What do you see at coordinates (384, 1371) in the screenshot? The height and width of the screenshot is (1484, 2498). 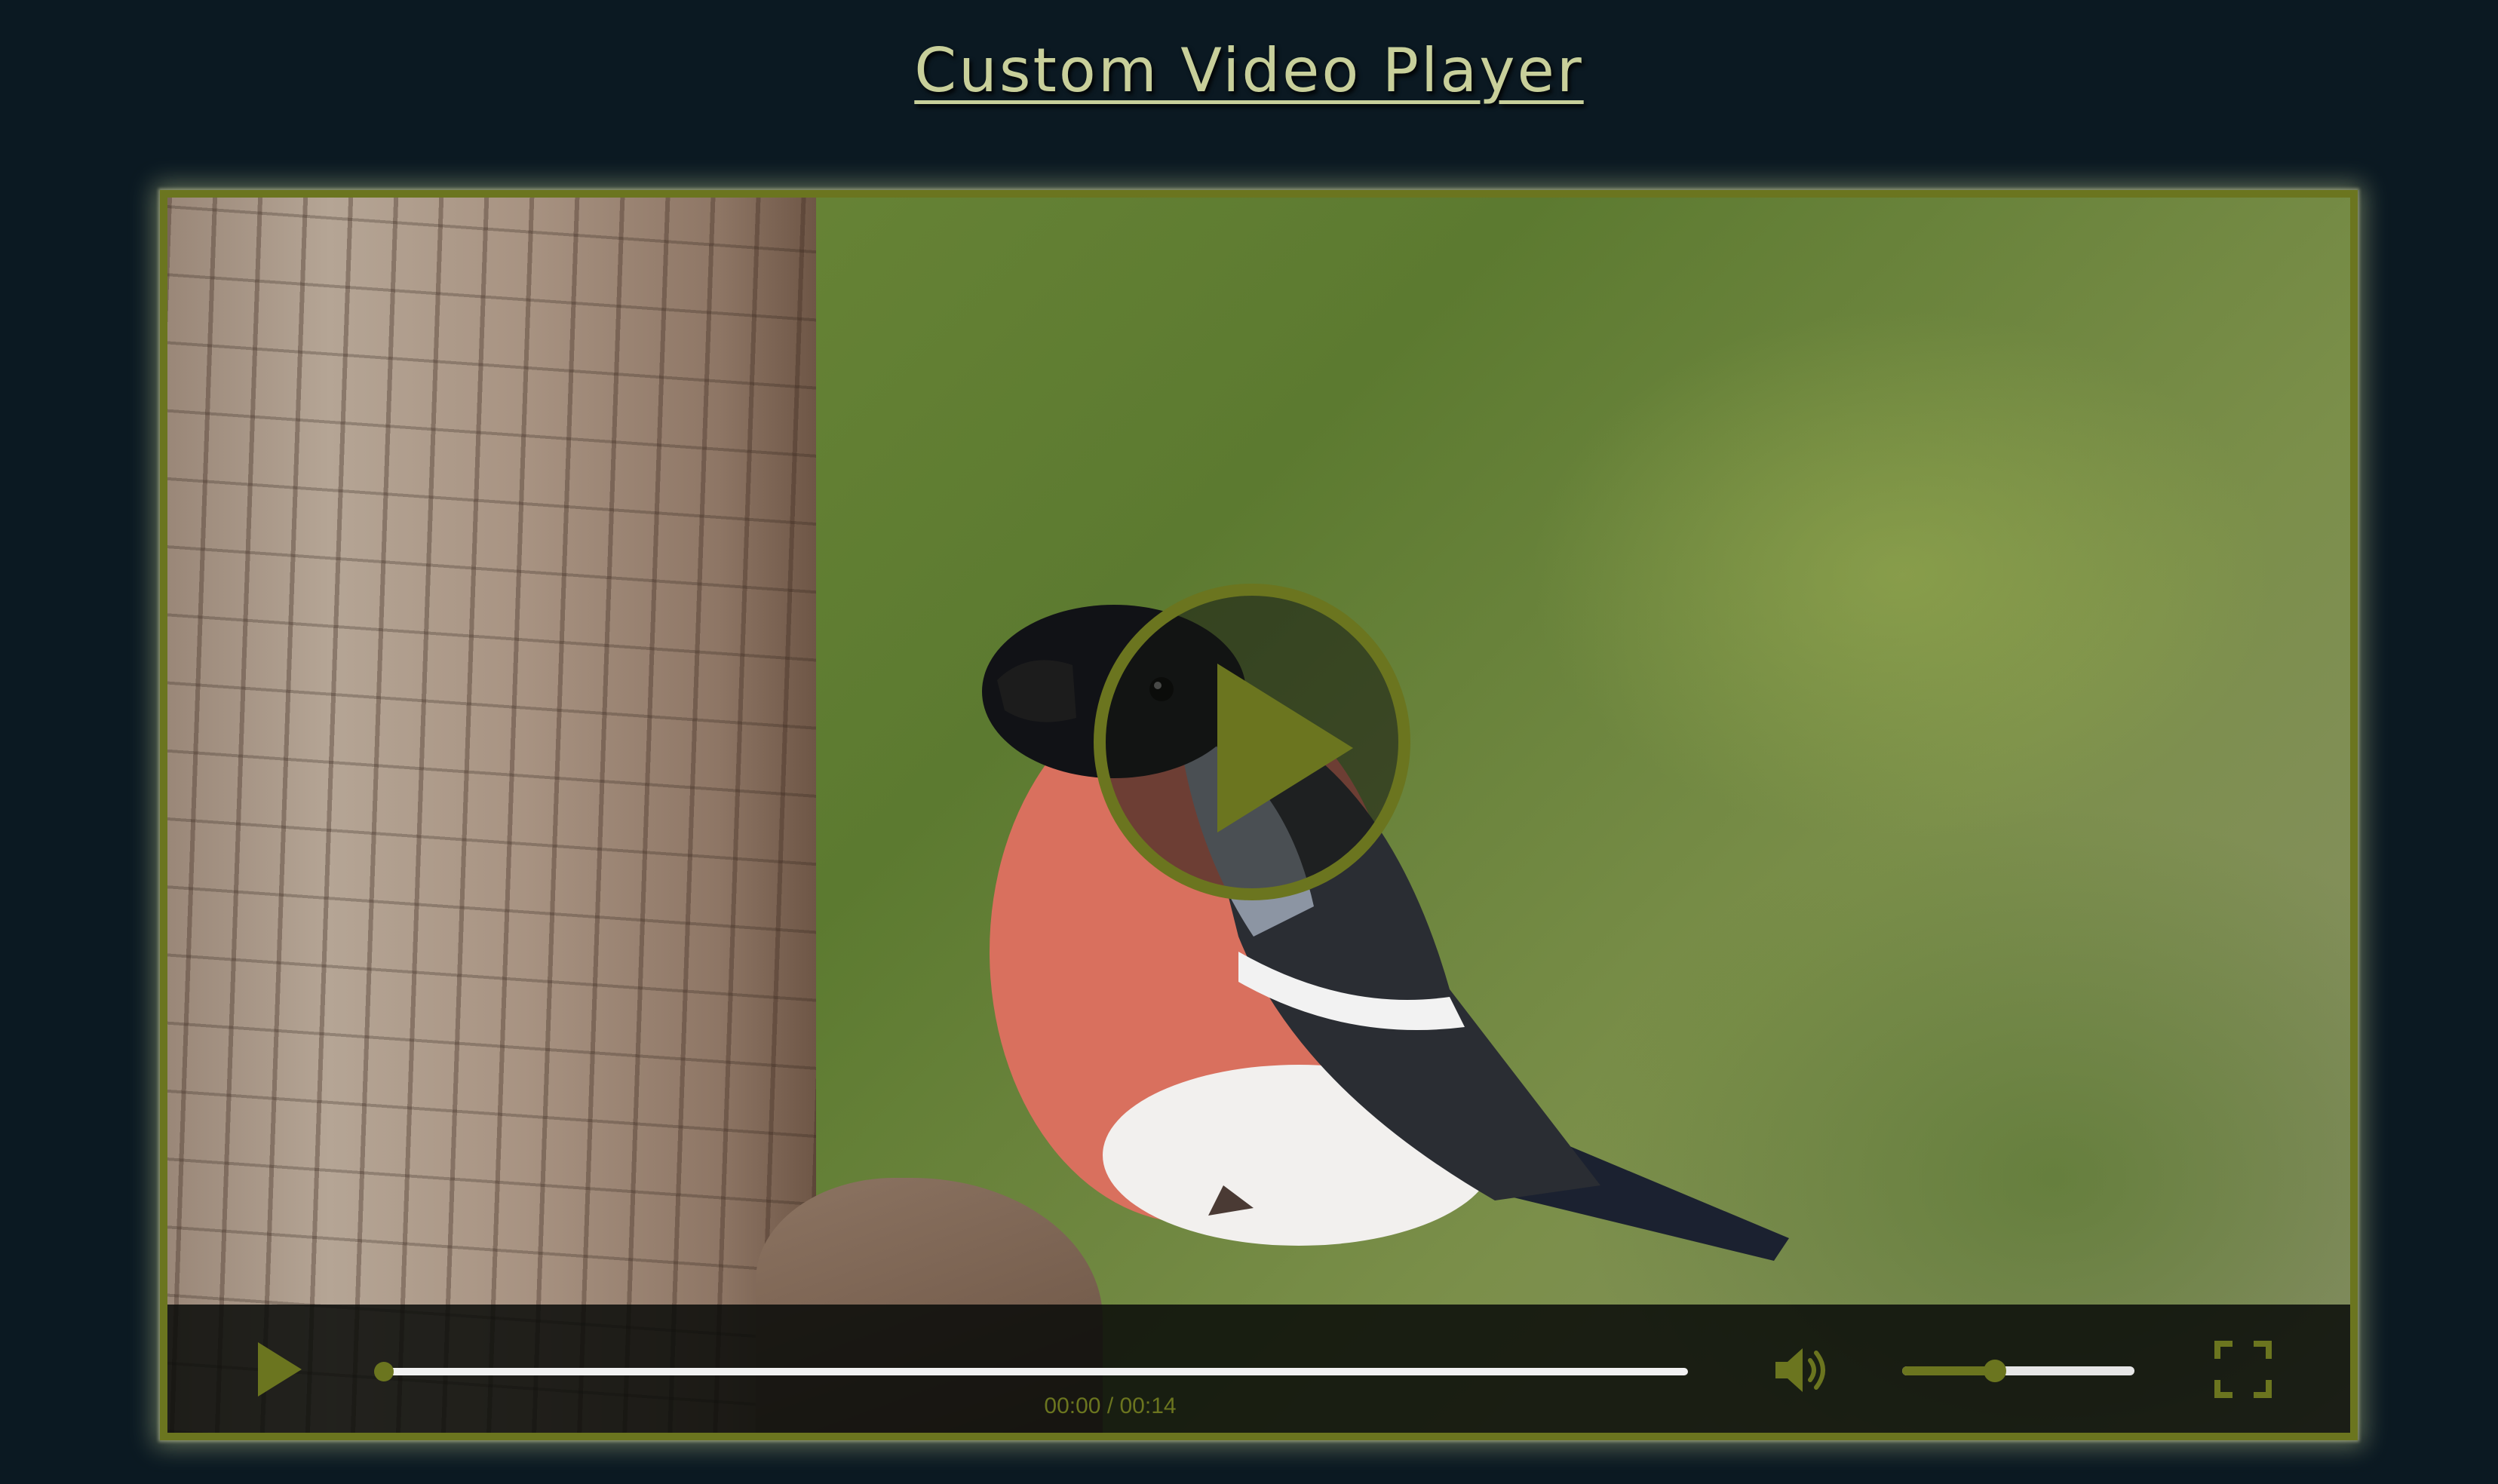 I see `progress-thumb` at bounding box center [384, 1371].